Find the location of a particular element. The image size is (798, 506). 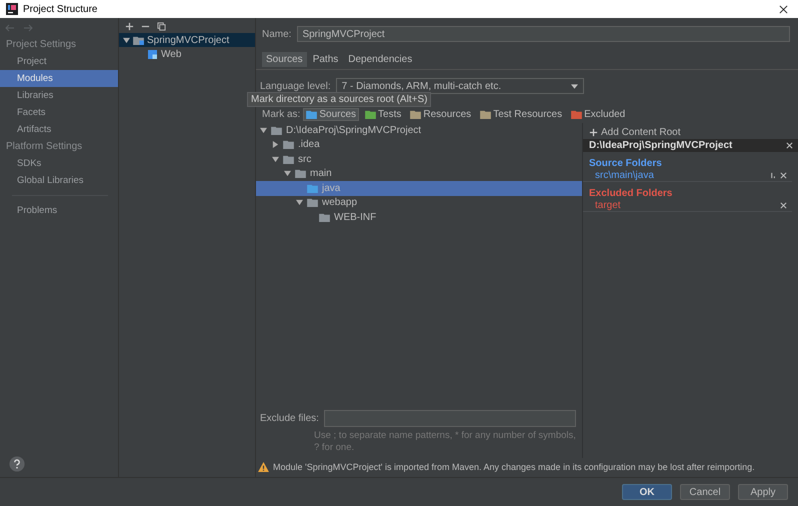

section-heading: Platform Settings is located at coordinates (44, 147).